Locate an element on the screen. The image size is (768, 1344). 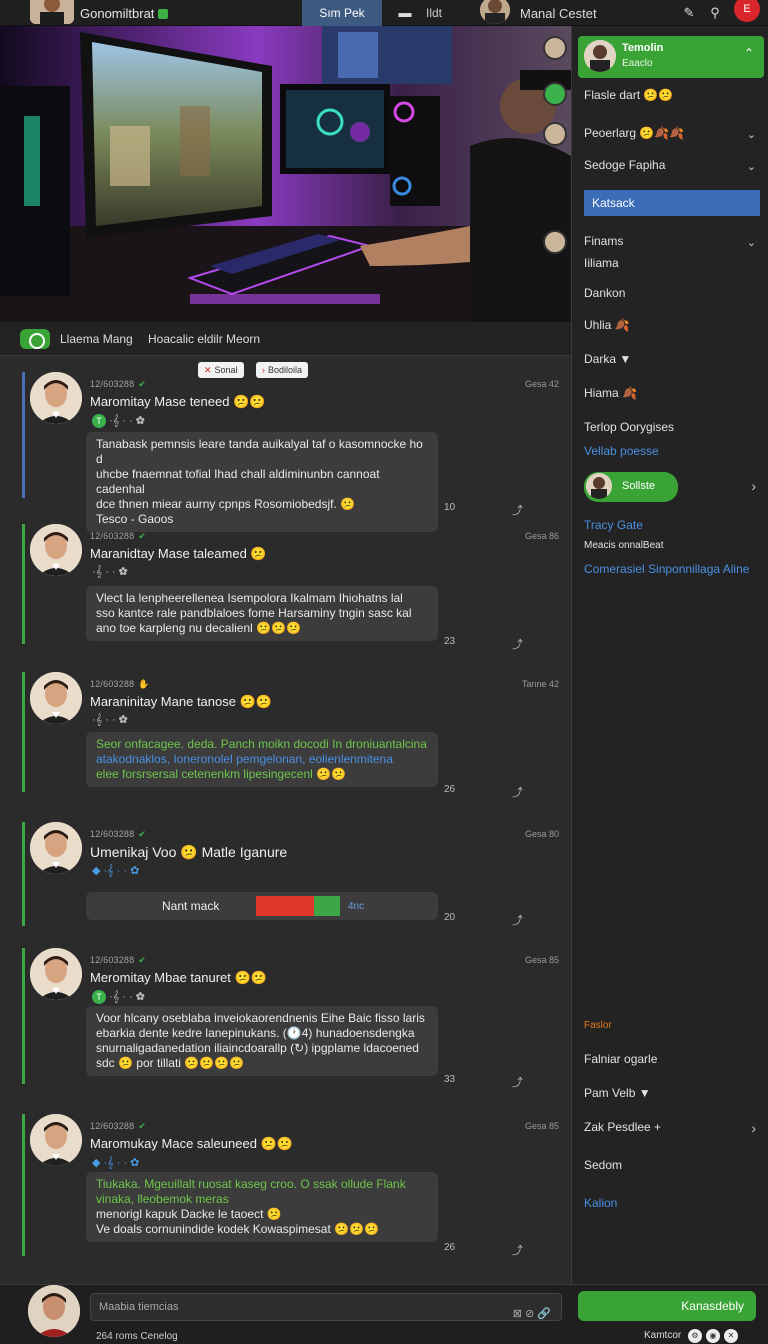
author-name: Maromitay Mase teneed 😕😕 is located at coordinates (177, 402).